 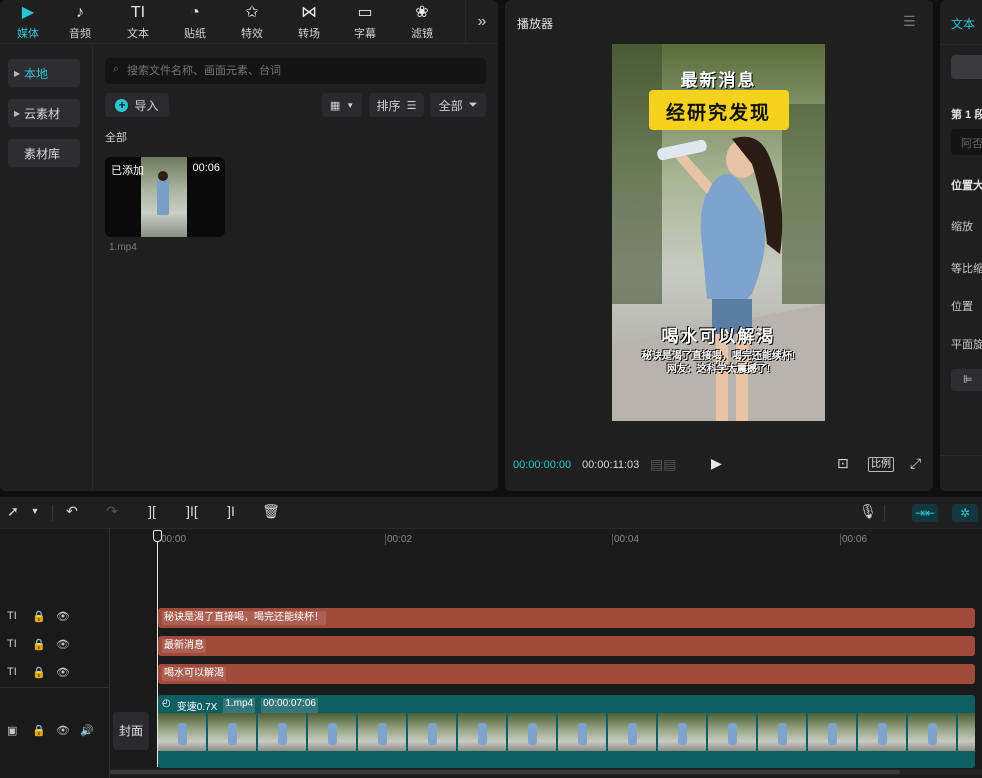 What do you see at coordinates (112, 511) in the screenshot?
I see `redo-icon: ↷` at bounding box center [112, 511].